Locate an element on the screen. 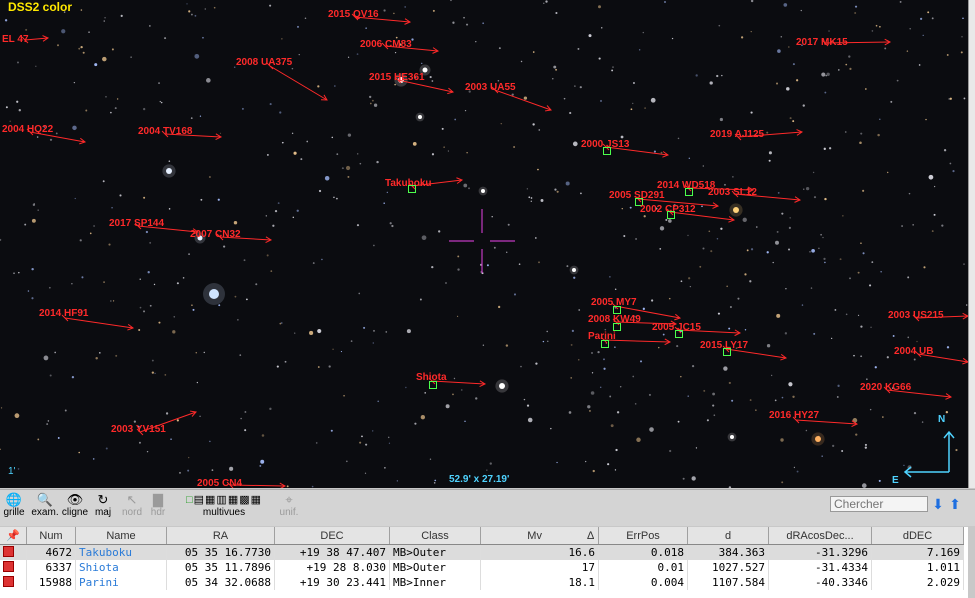 The width and height of the screenshot is (975, 598). cell-dec: +19 28 8.030 is located at coordinates (332, 567).